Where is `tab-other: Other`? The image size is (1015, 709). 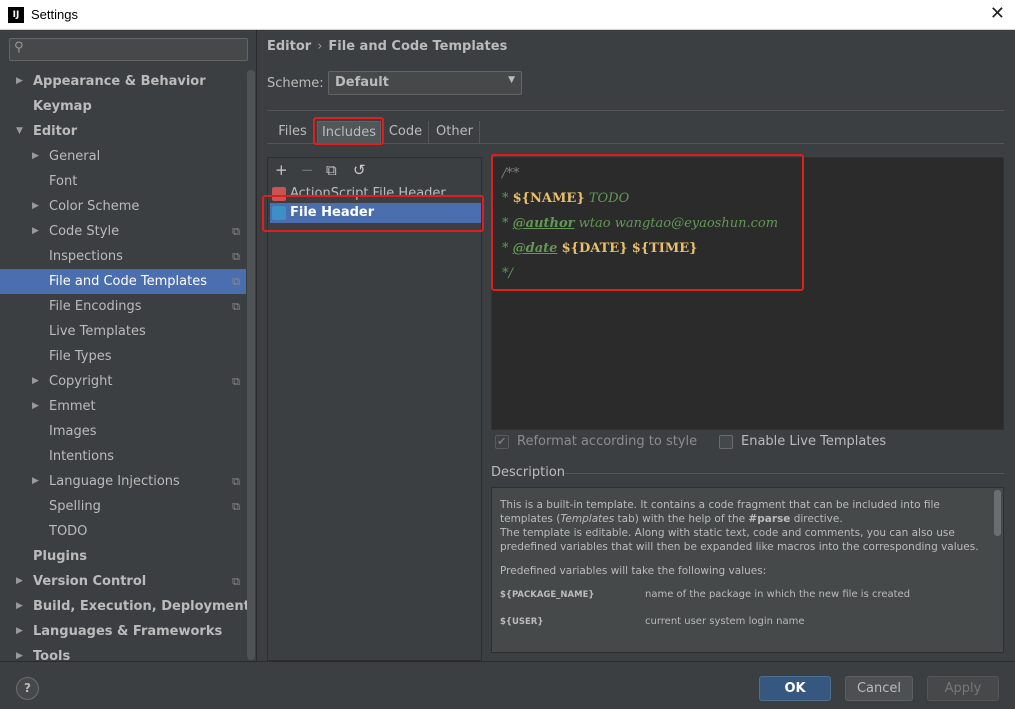
tab-other: Other is located at coordinates (455, 132).